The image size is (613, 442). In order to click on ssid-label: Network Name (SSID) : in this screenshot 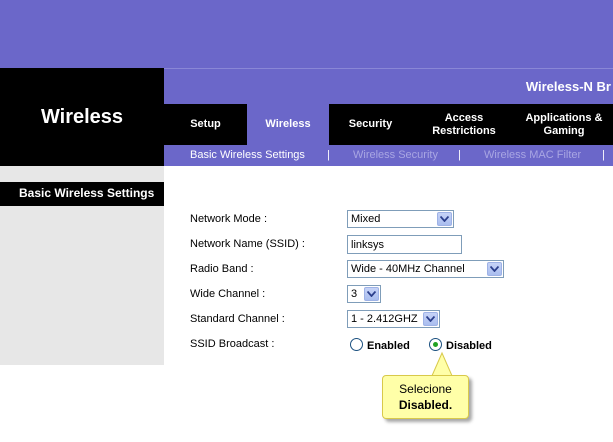, I will do `click(247, 244)`.